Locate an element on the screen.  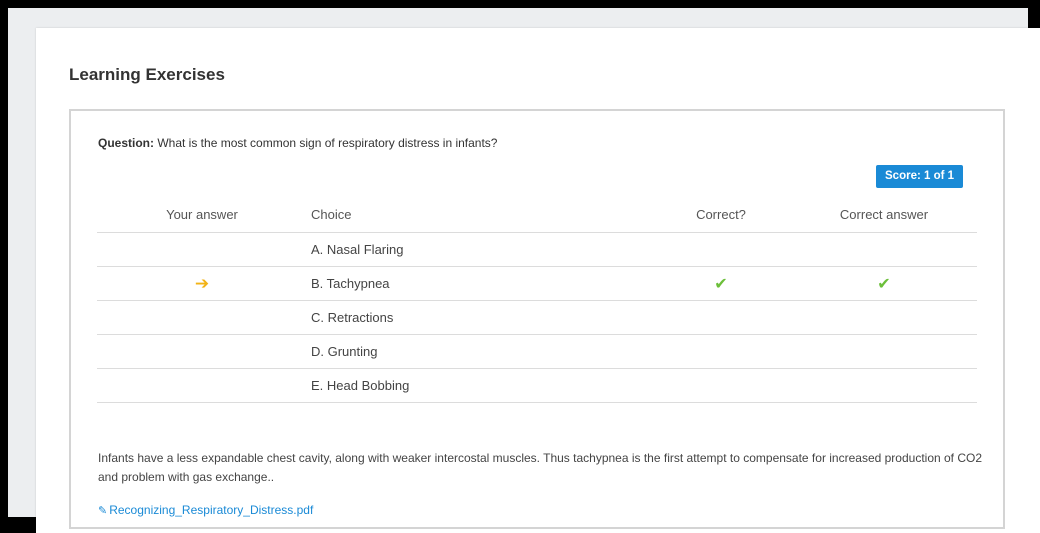
choice-cell: E. Head Bobbing is located at coordinates (479, 385).